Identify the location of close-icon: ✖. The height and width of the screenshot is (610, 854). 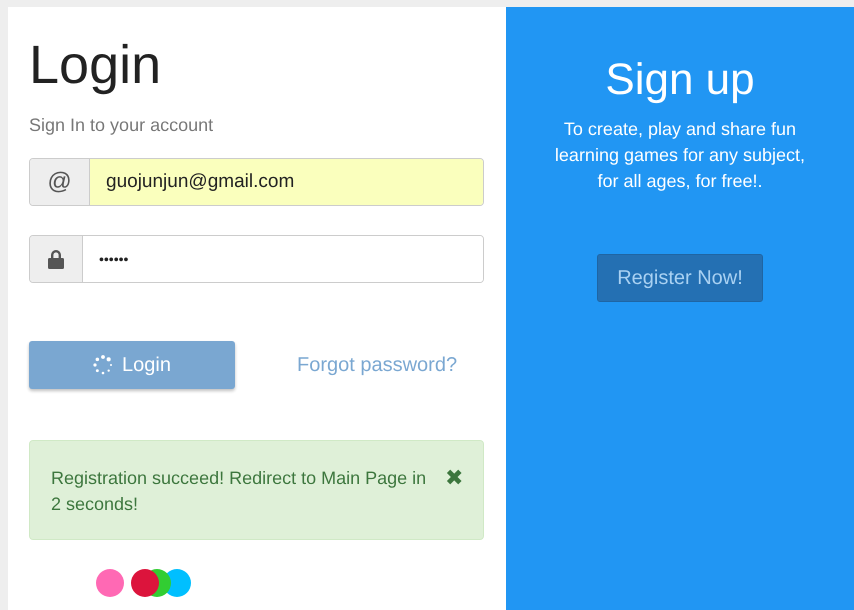
(454, 478).